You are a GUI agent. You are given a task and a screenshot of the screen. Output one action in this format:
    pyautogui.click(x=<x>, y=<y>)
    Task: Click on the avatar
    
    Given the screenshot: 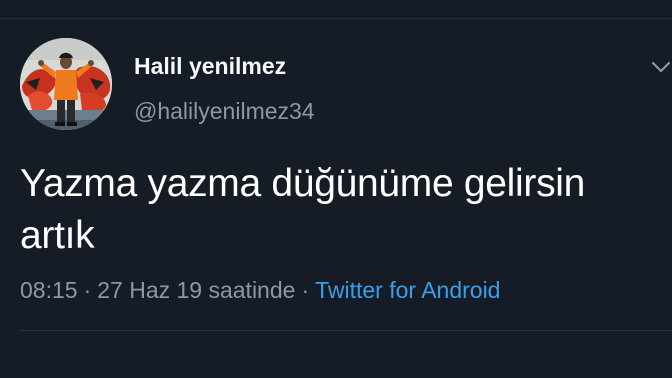 What is the action you would take?
    pyautogui.click(x=66, y=84)
    